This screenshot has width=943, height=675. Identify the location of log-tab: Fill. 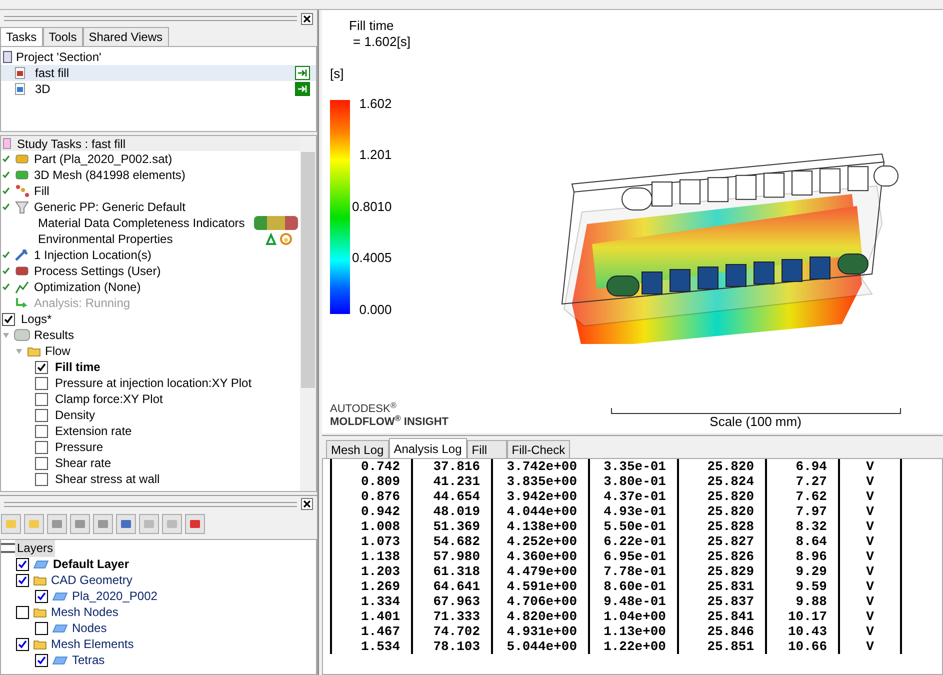
(486, 449).